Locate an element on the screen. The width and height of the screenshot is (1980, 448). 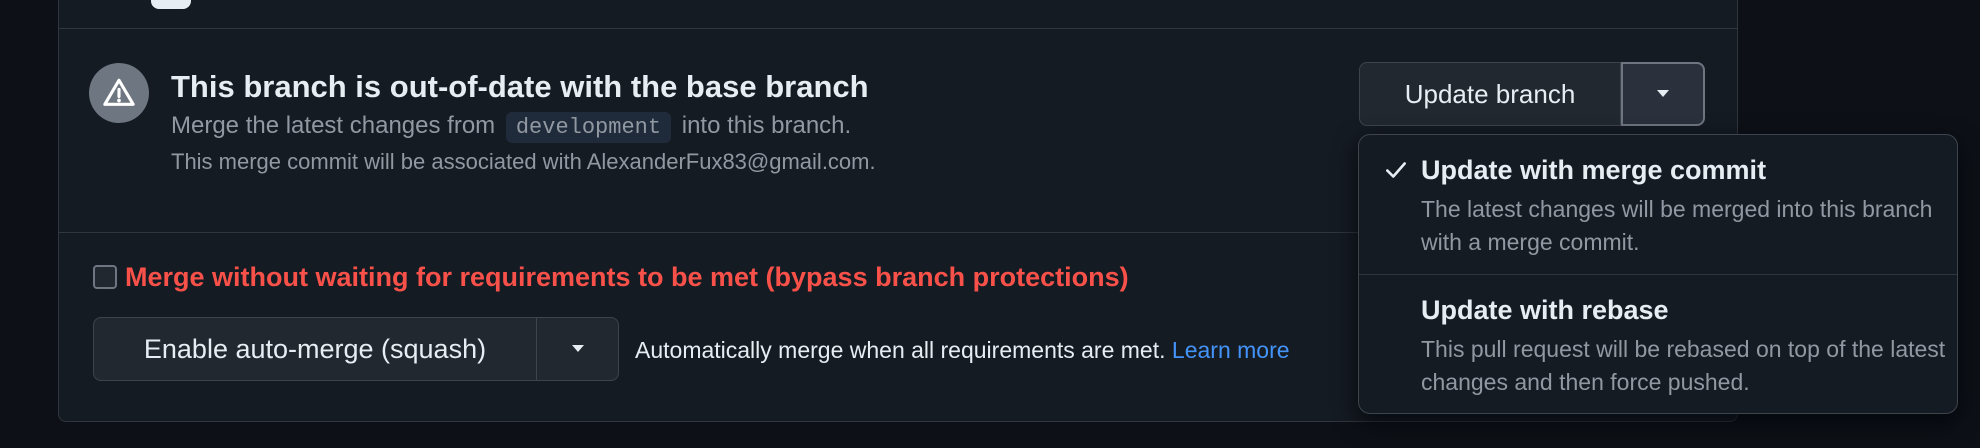
auto-merge-button-group: Enable auto-merge (squash) is located at coordinates (356, 349).